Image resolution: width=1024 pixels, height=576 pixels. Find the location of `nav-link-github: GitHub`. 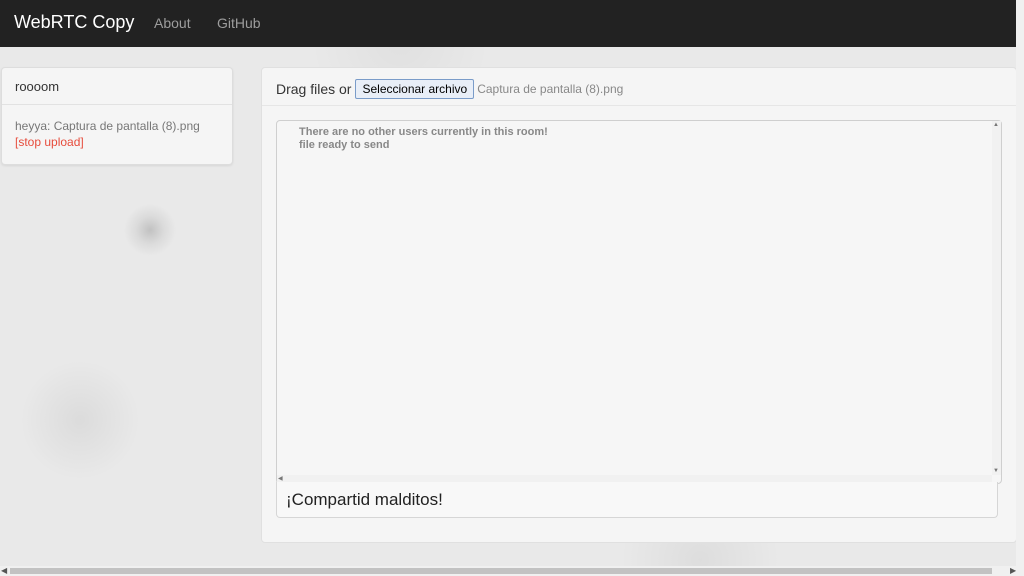

nav-link-github: GitHub is located at coordinates (239, 23).